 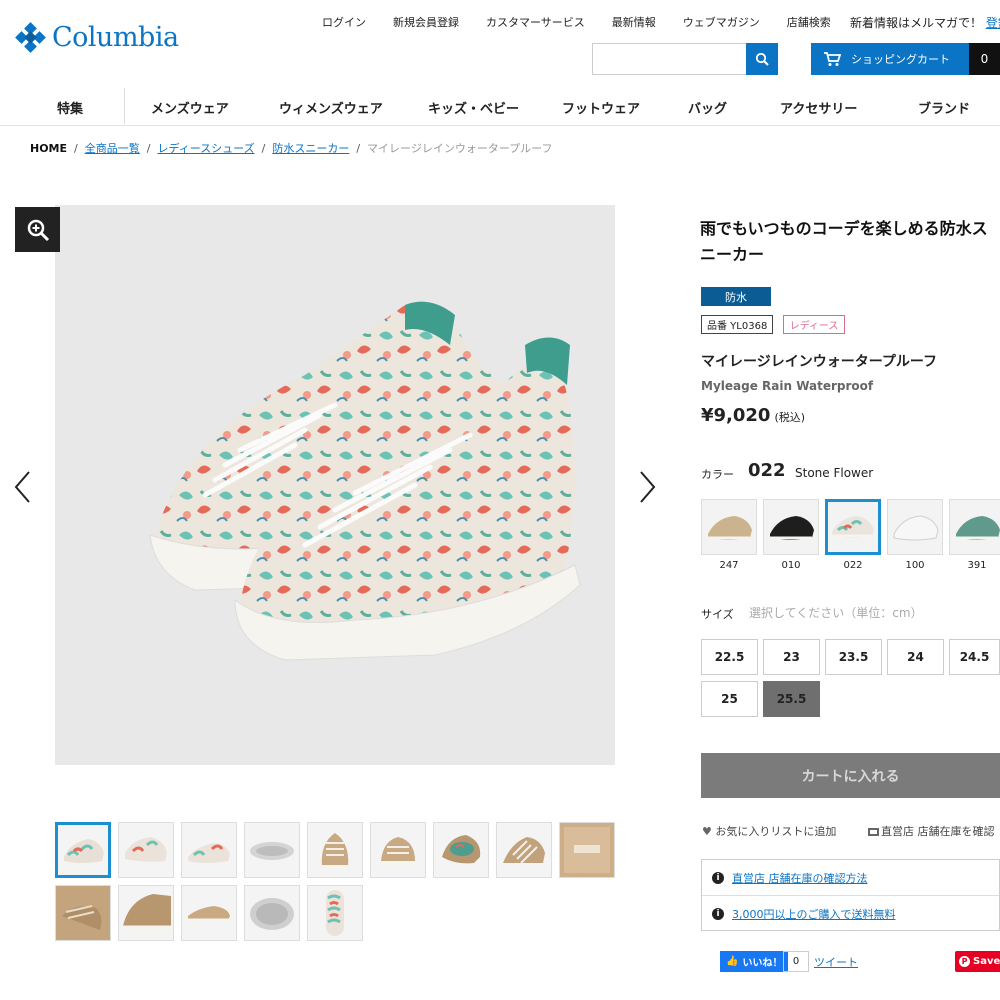 I want to click on nav-accessories: アクセサリー, so click(x=818, y=107).